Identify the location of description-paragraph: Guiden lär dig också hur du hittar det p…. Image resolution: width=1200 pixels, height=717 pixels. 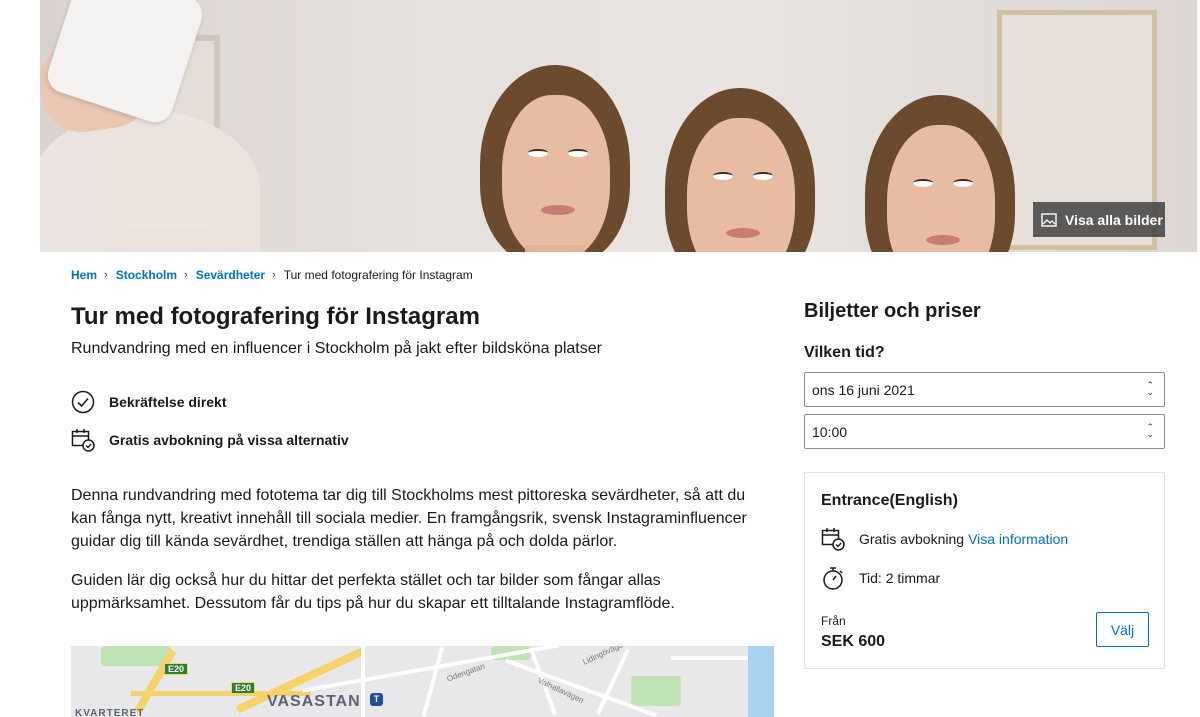
(373, 592).